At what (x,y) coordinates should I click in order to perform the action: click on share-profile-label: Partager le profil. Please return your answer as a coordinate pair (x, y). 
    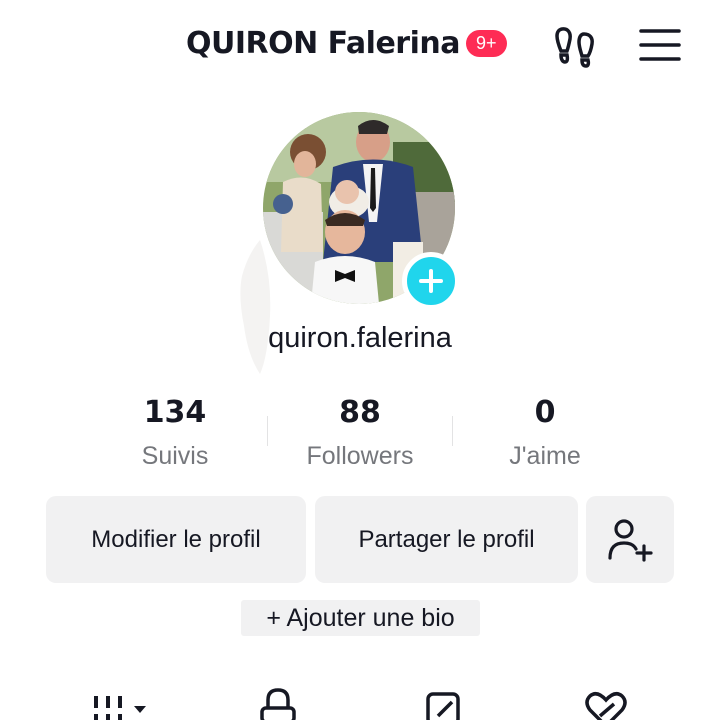
    Looking at the image, I should click on (446, 539).